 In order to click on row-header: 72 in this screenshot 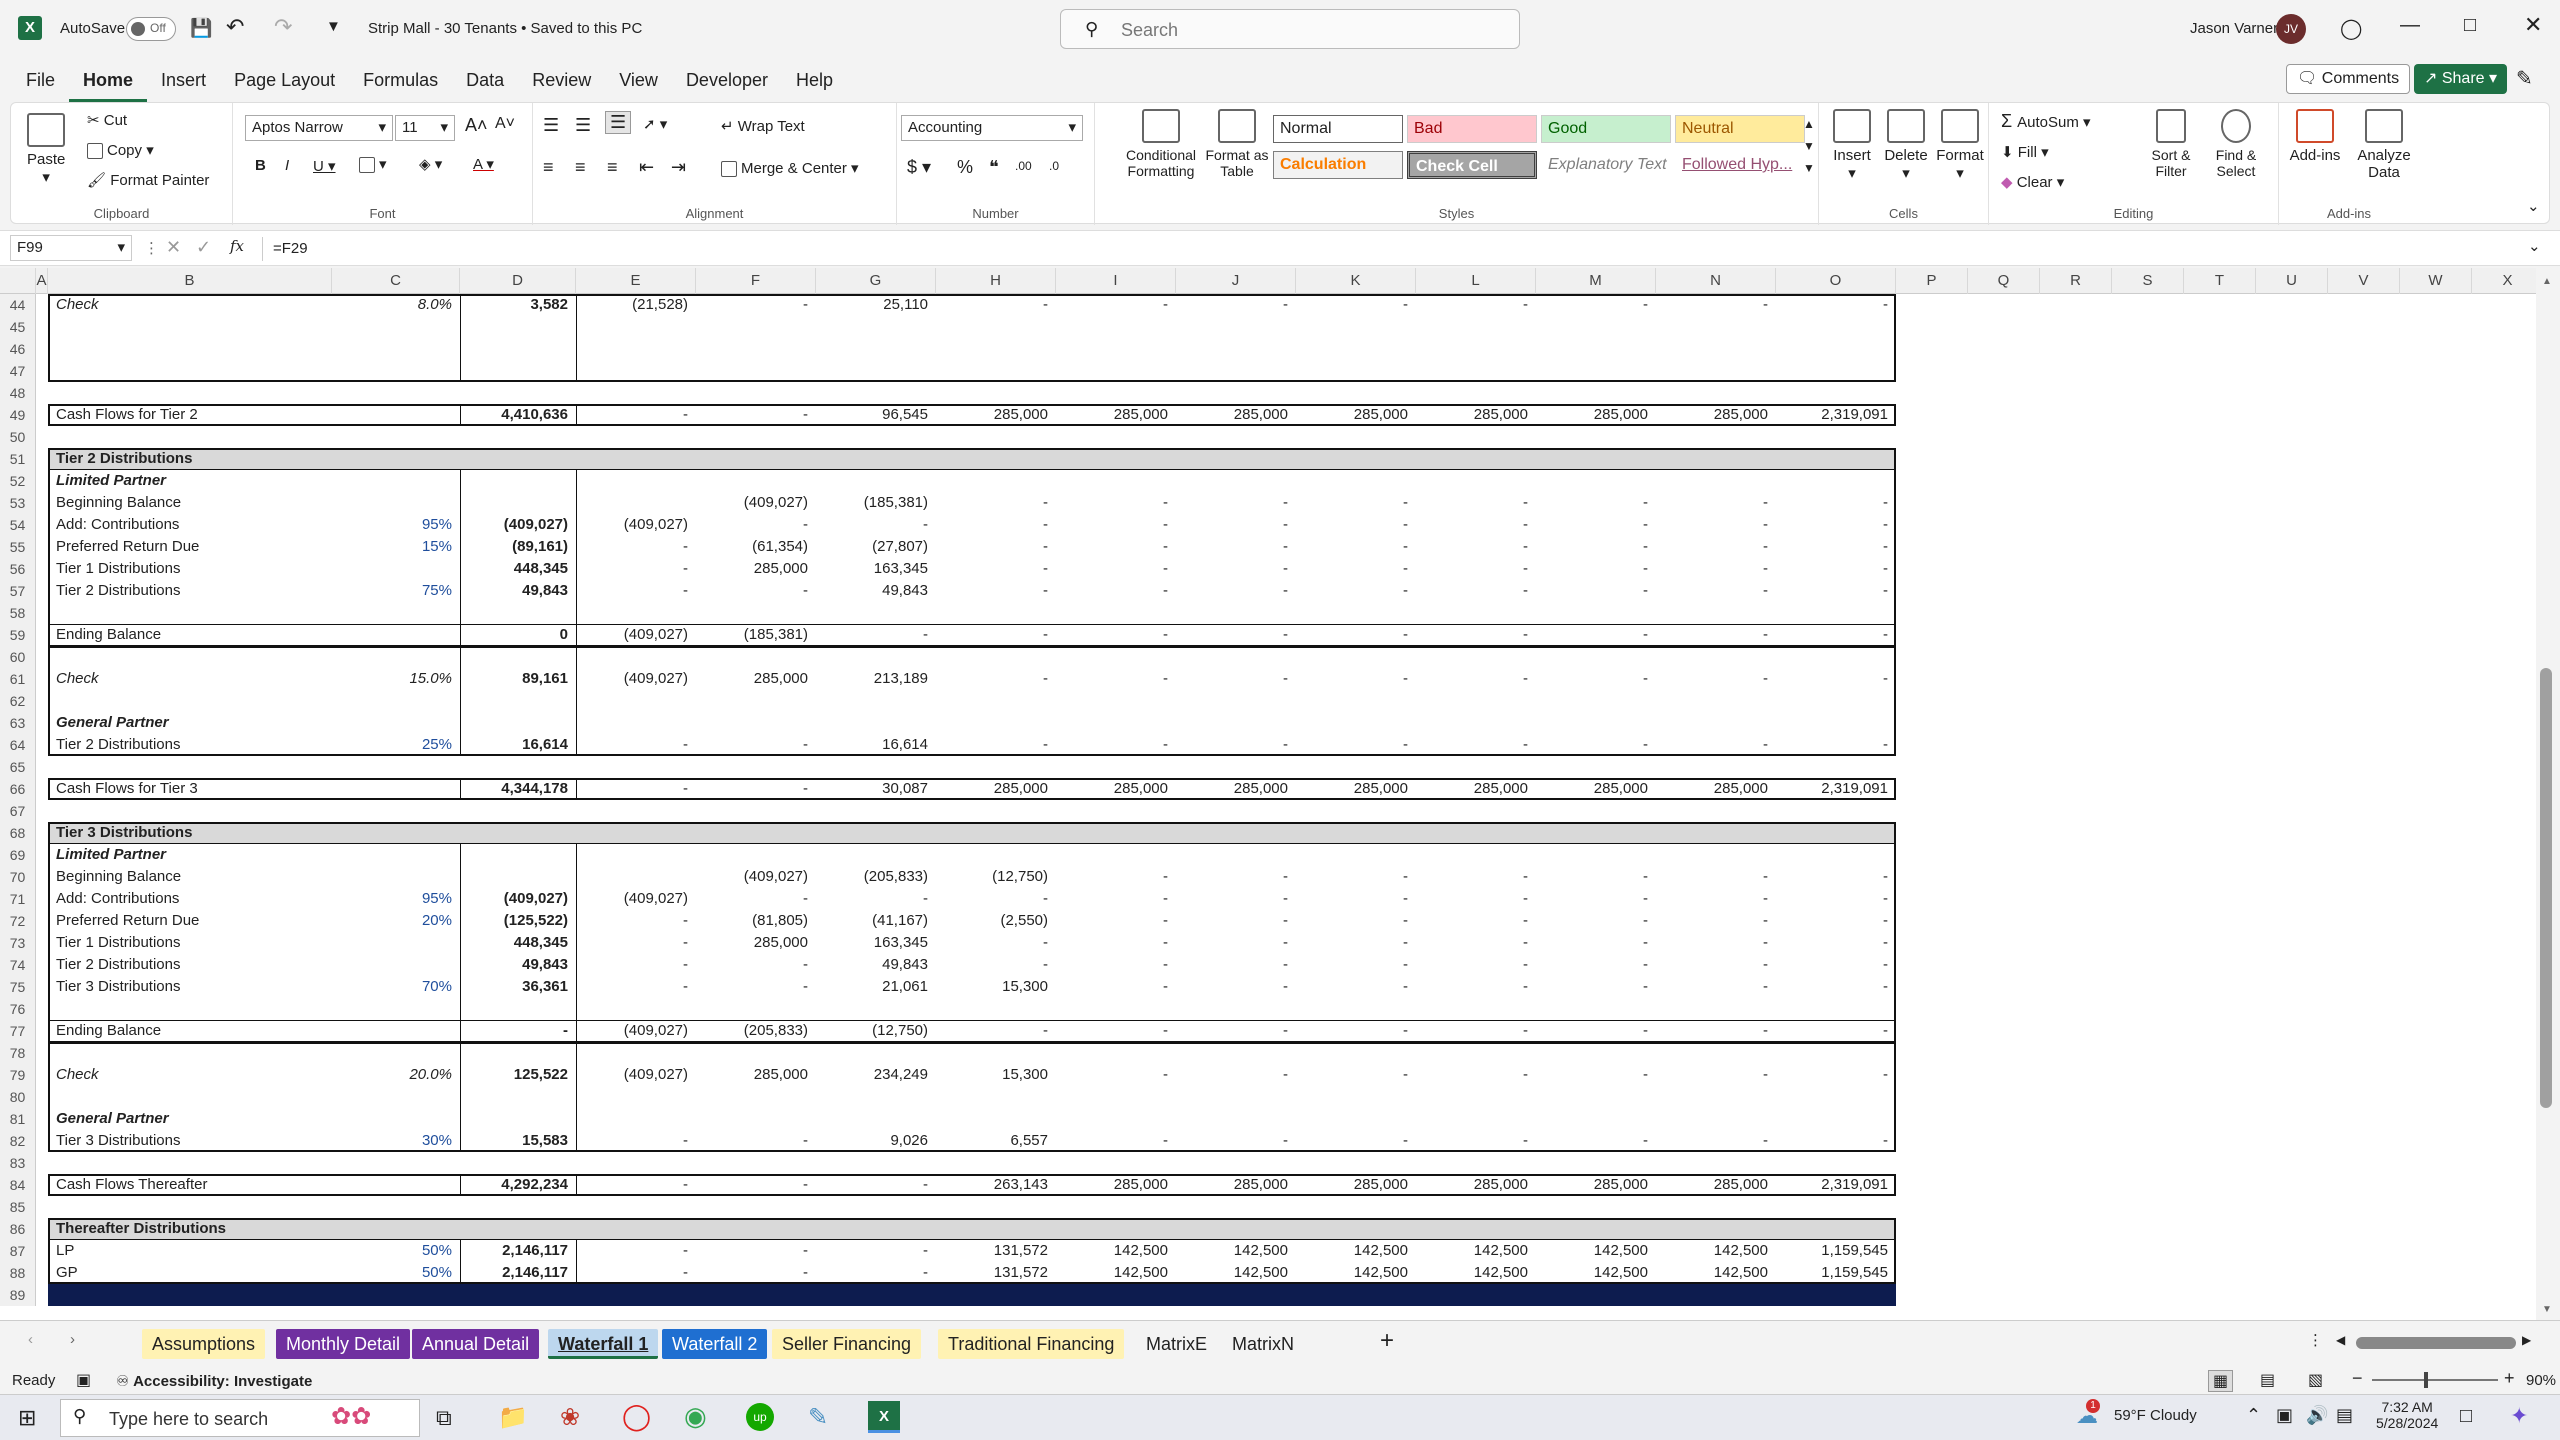, I will do `click(18, 921)`.